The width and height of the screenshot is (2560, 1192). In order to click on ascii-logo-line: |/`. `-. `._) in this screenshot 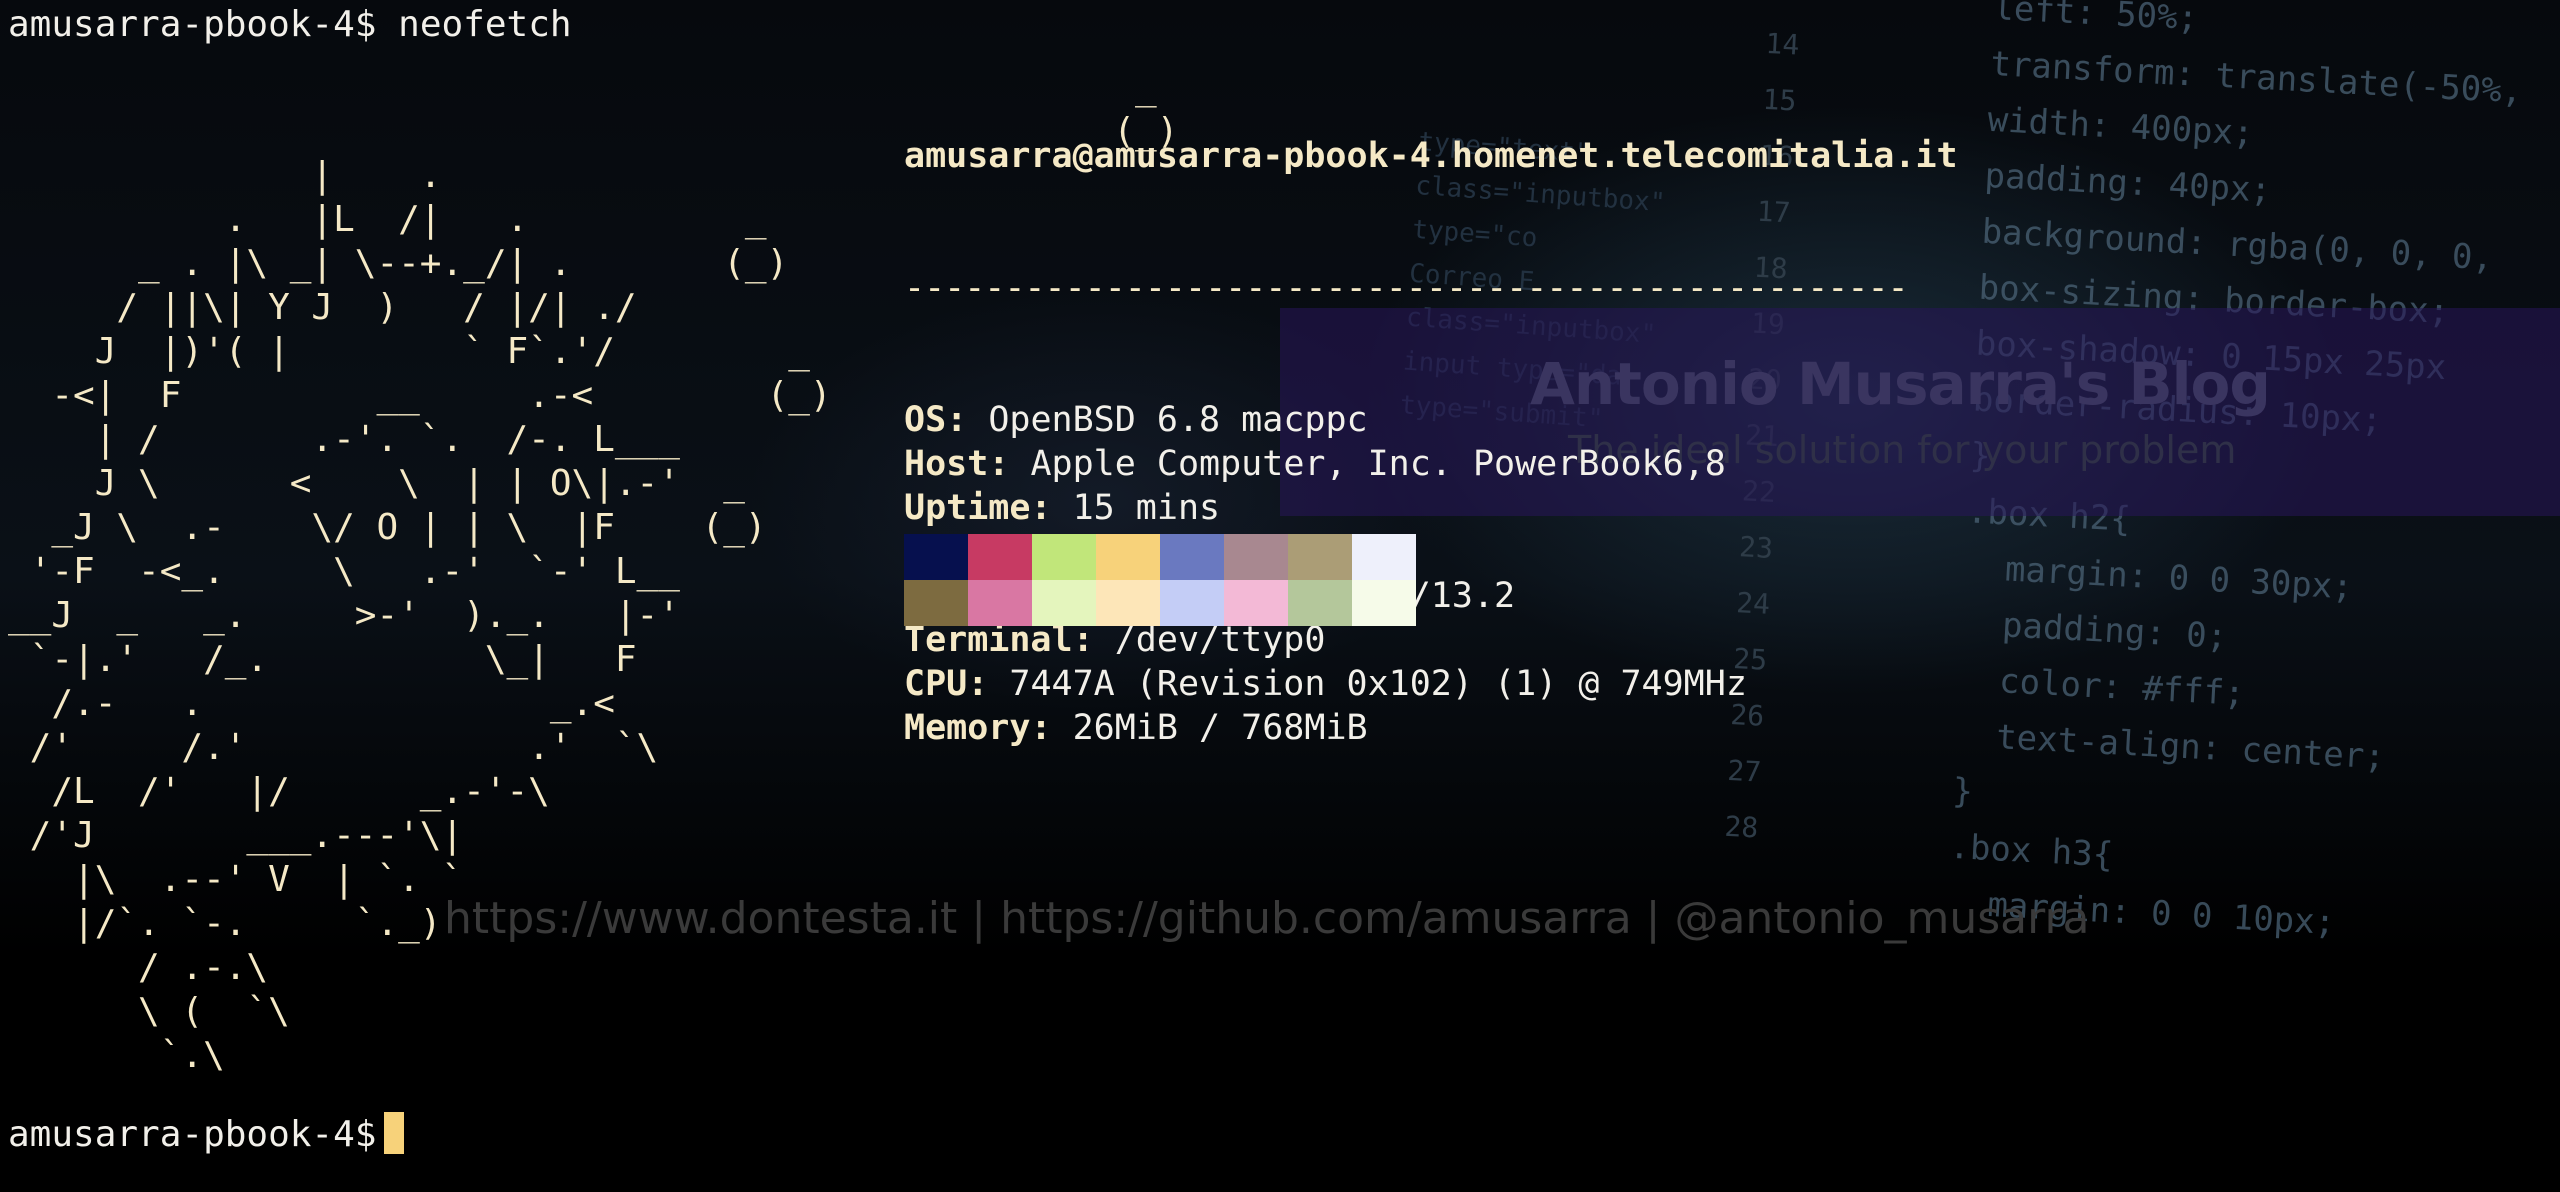, I will do `click(225, 923)`.